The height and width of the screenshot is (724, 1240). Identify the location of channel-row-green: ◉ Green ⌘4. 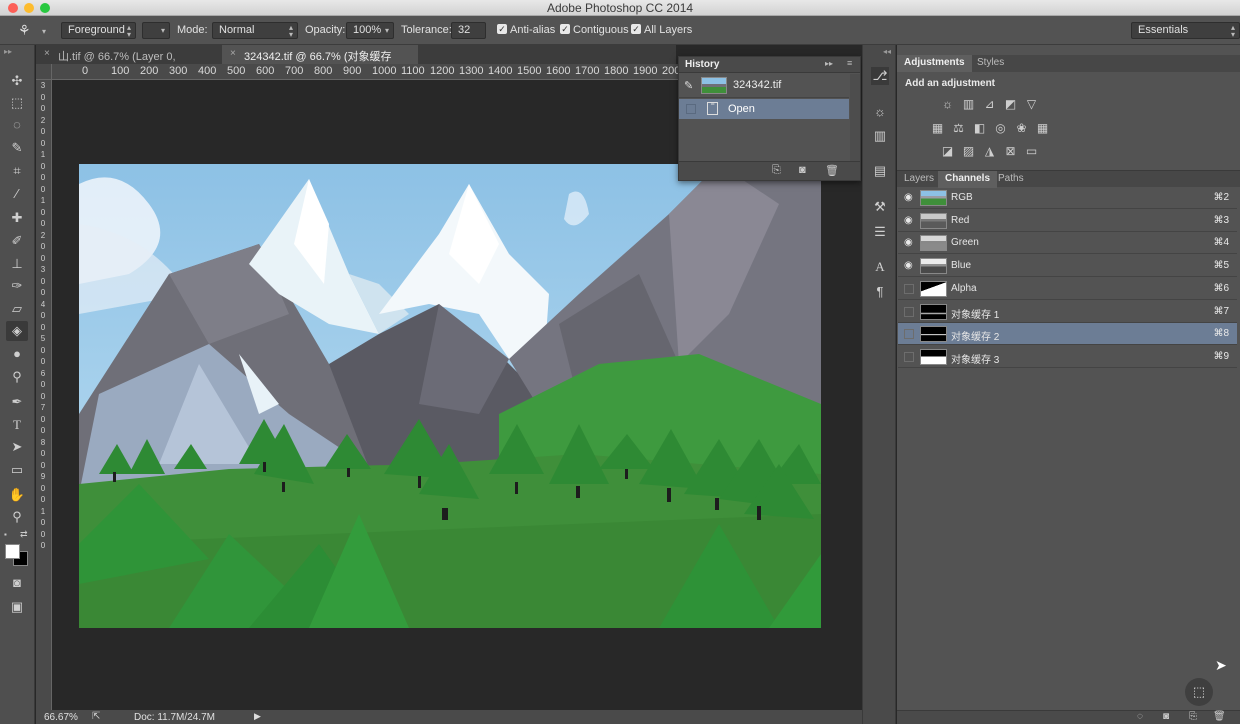
(1067, 243).